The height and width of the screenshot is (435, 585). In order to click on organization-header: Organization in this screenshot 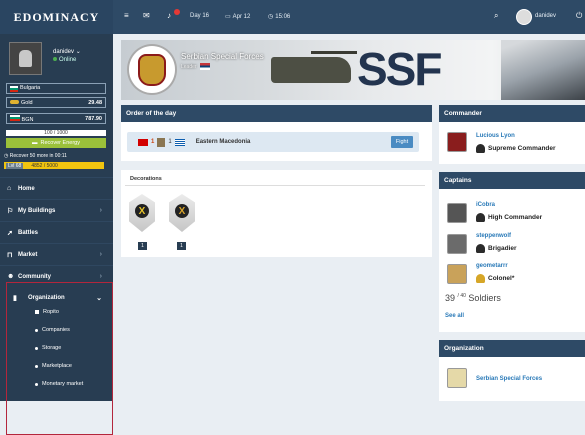, I will do `click(512, 348)`.